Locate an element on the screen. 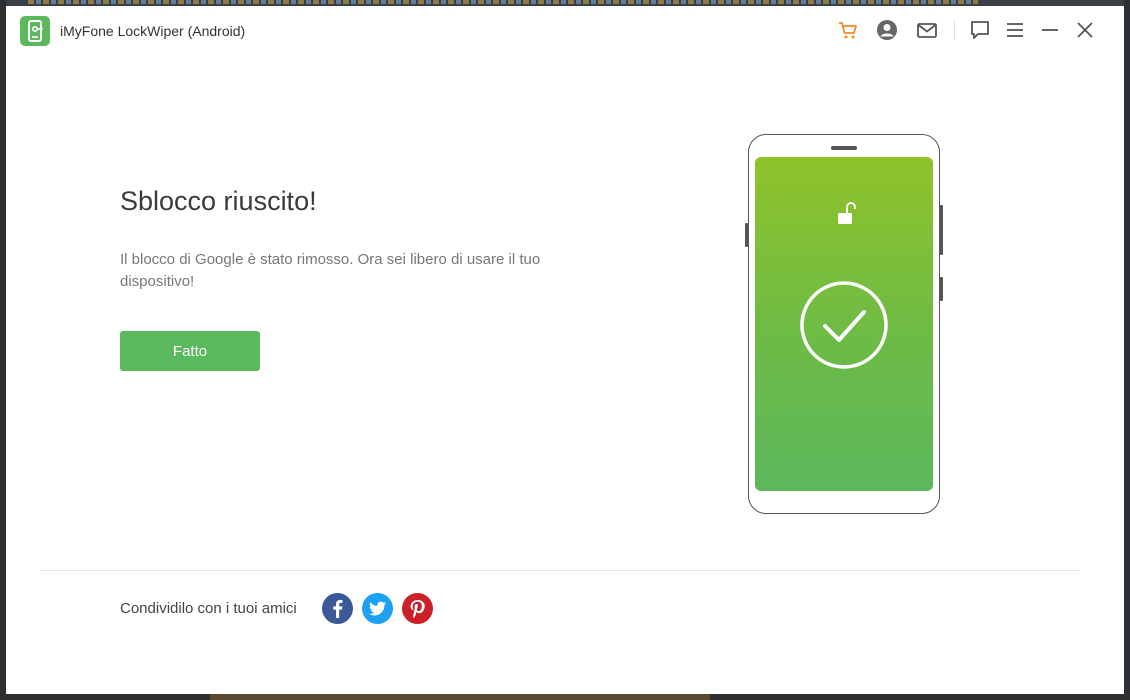 The image size is (1130, 700). mail-icon is located at coordinates (927, 30).